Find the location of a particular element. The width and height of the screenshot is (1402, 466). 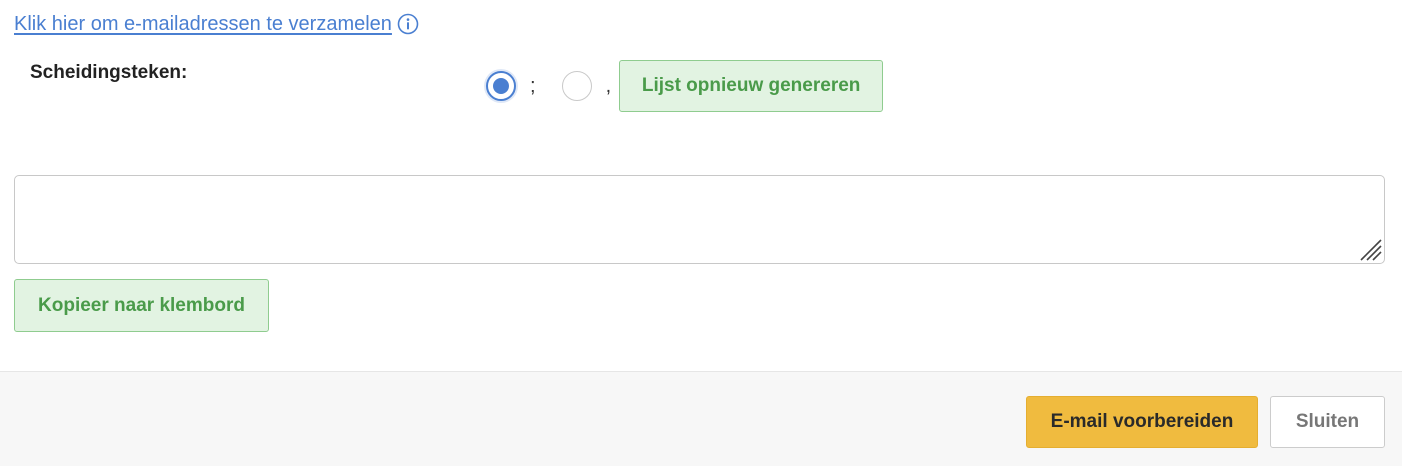

separator-label: Scheidingsteken: is located at coordinates (109, 72).